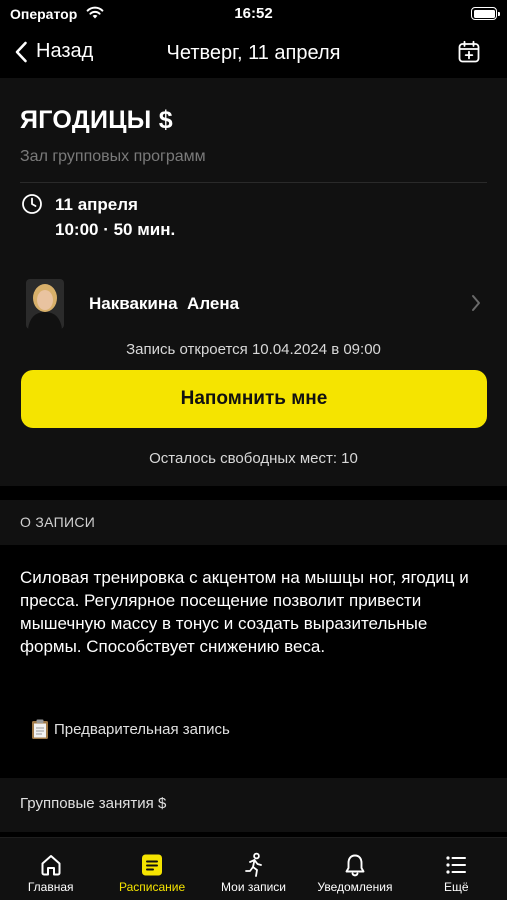 The image size is (507, 900). Describe the element at coordinates (254, 399) in the screenshot. I see `remind-me-button: Напомнить мне` at that location.